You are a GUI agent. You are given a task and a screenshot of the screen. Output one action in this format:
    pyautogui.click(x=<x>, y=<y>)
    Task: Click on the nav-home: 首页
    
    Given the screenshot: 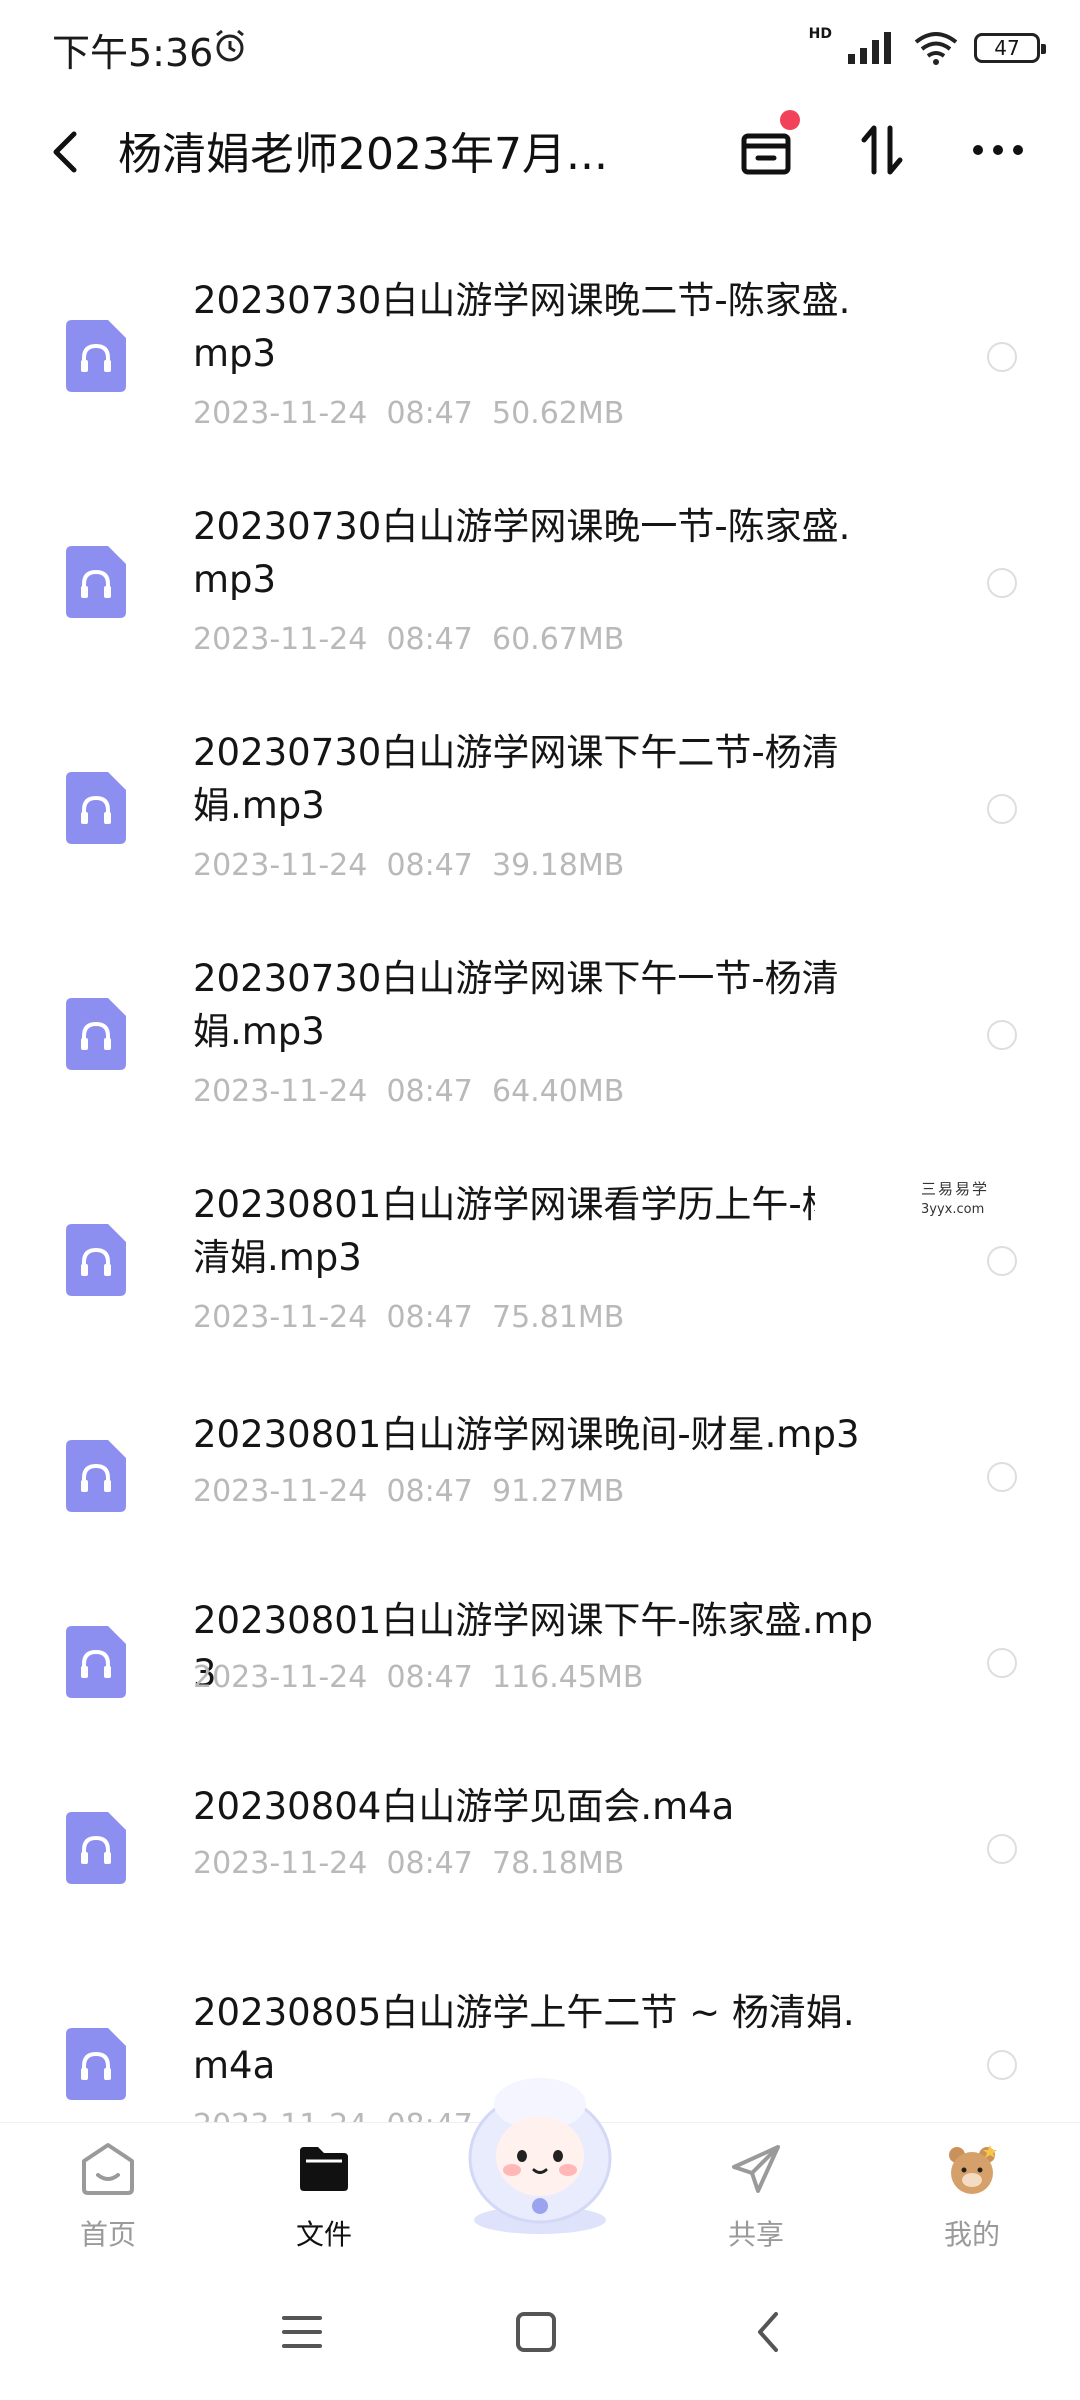 What is the action you would take?
    pyautogui.click(x=108, y=2195)
    